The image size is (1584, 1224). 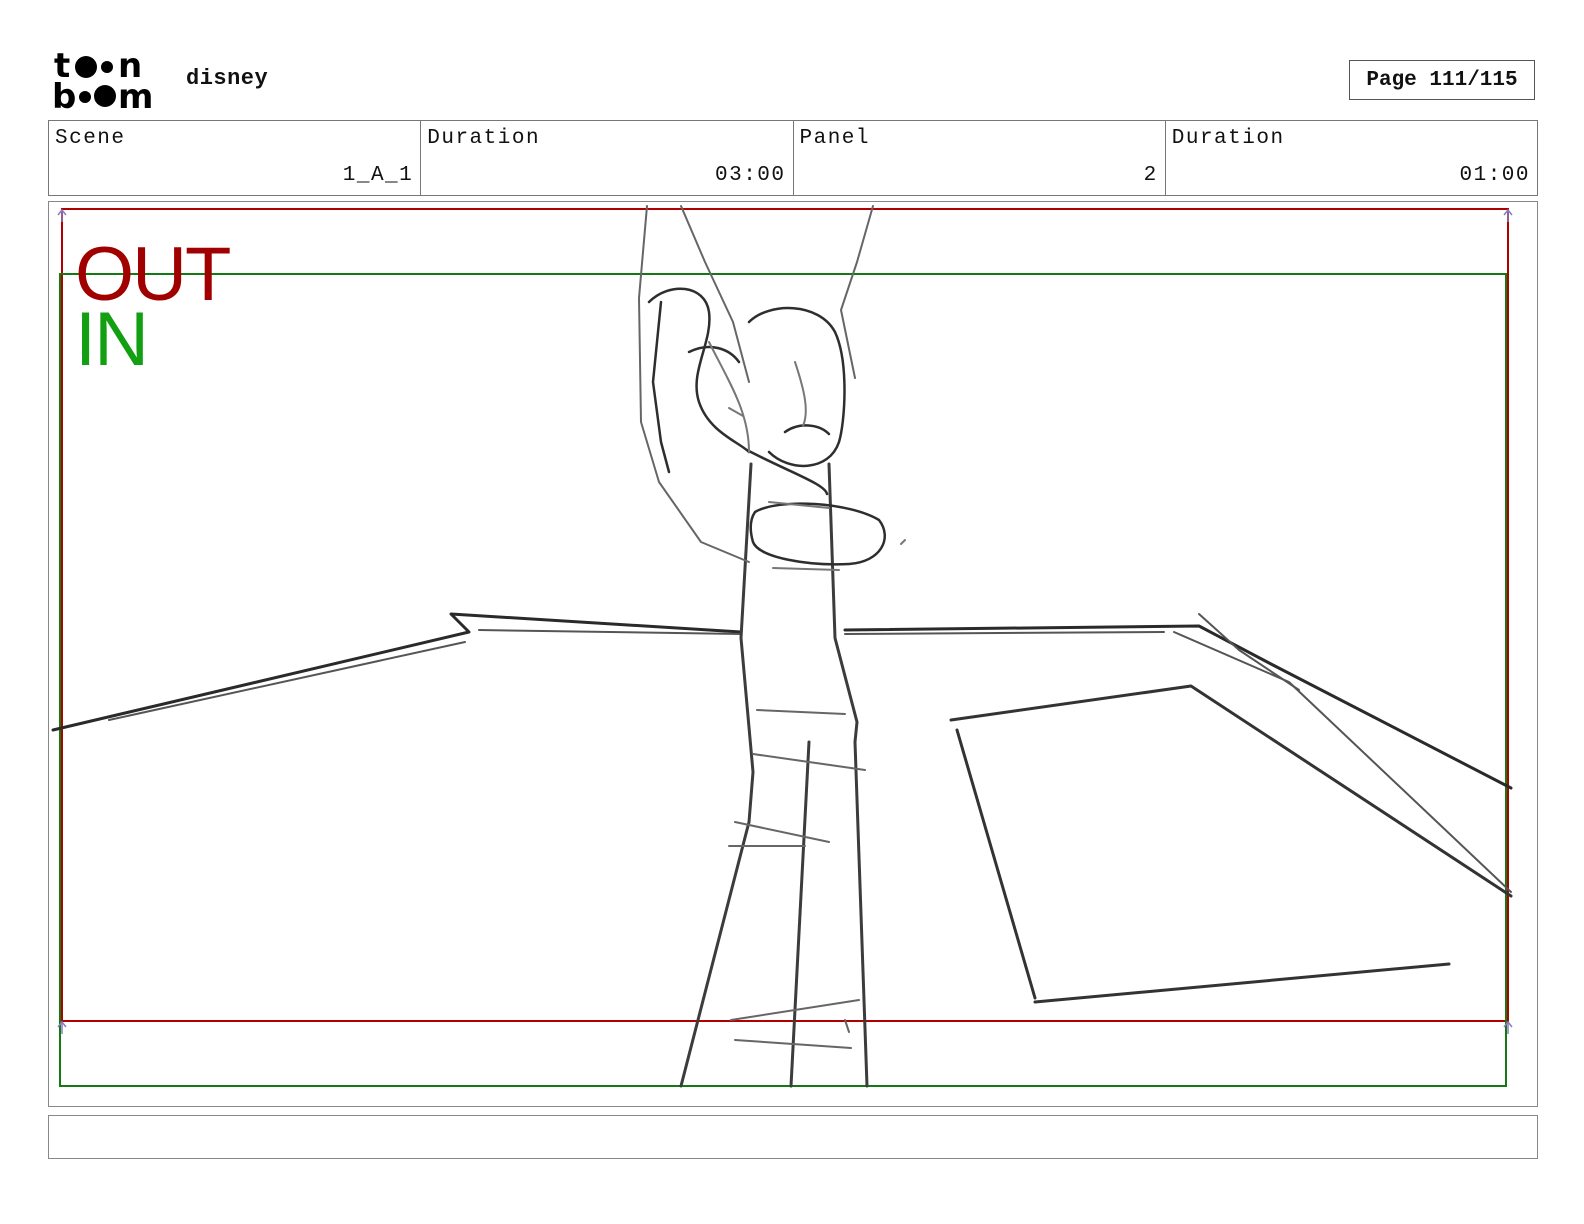 I want to click on panel-cell: Panel 2, so click(x=980, y=158).